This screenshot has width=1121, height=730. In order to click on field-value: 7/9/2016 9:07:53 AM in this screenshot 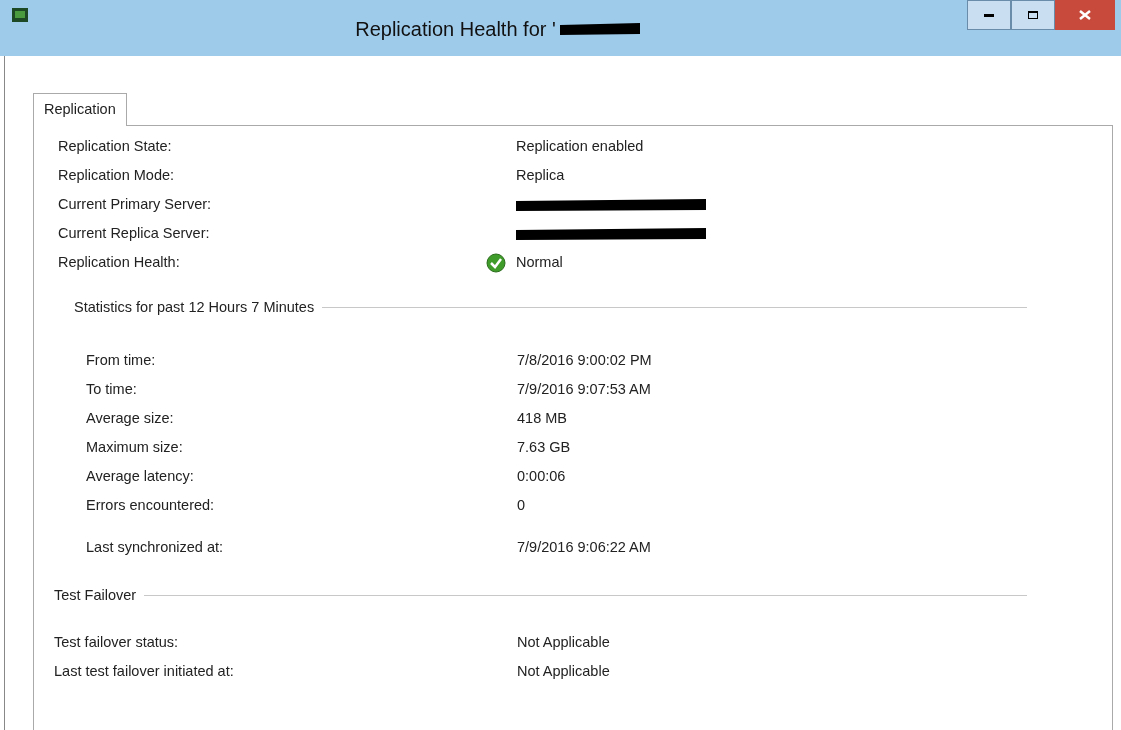, I will do `click(584, 390)`.